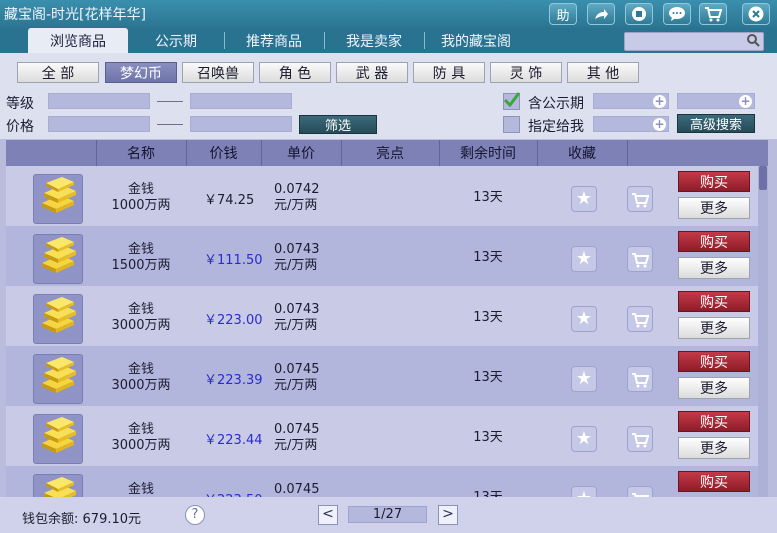 The width and height of the screenshot is (777, 533). Describe the element at coordinates (382, 256) in the screenshot. I see `table-row: 金钱 1500万两 ￥111.50 0.0743 元/万两 13天 ★ 购买 更多` at that location.